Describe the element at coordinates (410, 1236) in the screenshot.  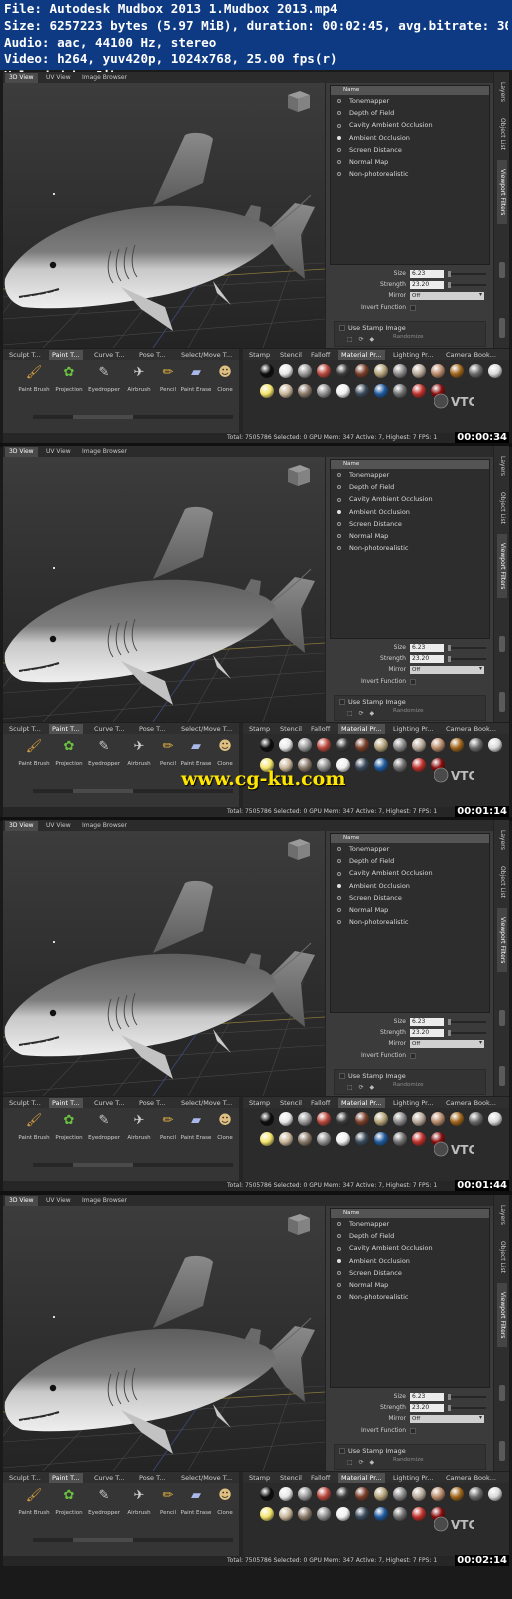
I see `filter-item-depth-of-field: Depth of Field` at that location.